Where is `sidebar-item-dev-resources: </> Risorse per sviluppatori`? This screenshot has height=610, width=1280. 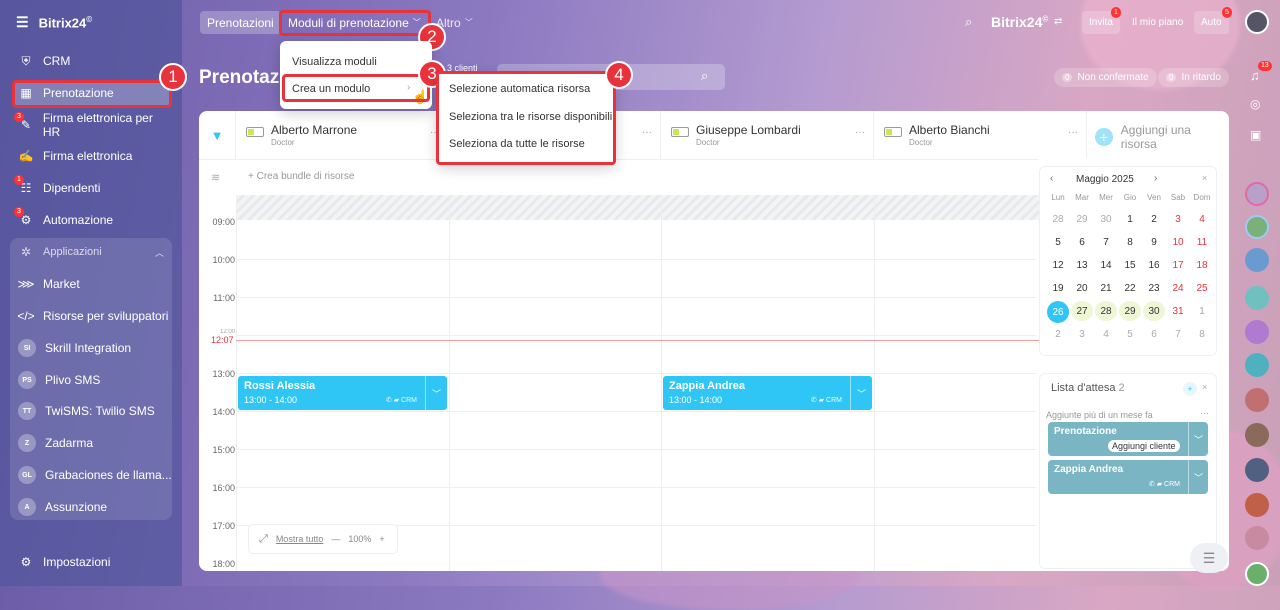 sidebar-item-dev-resources: </> Risorse per sviluppatori is located at coordinates (92, 316).